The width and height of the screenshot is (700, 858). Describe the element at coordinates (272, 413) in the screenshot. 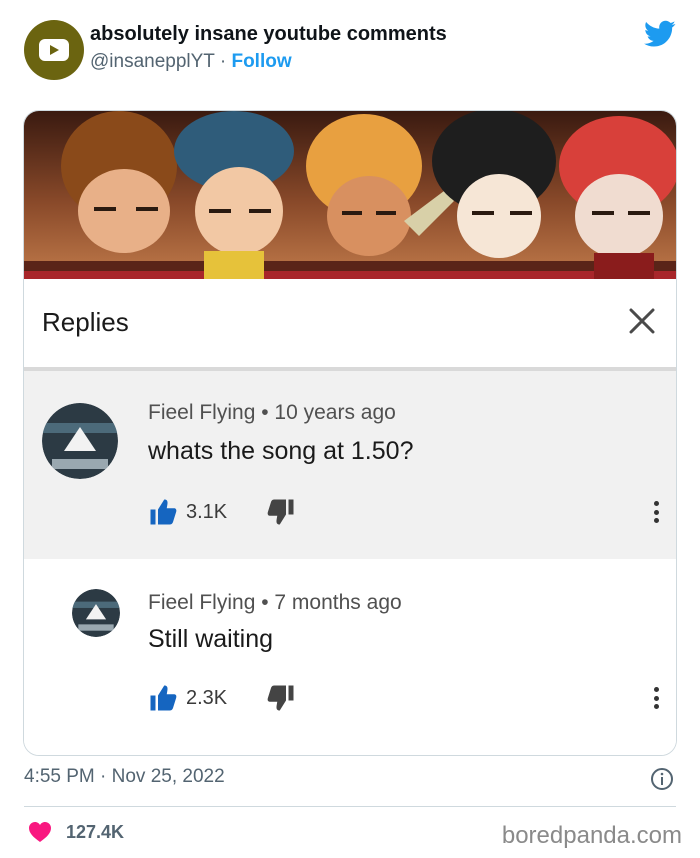

I see `comment-meta: Fieel Flying • 10 years ago` at that location.